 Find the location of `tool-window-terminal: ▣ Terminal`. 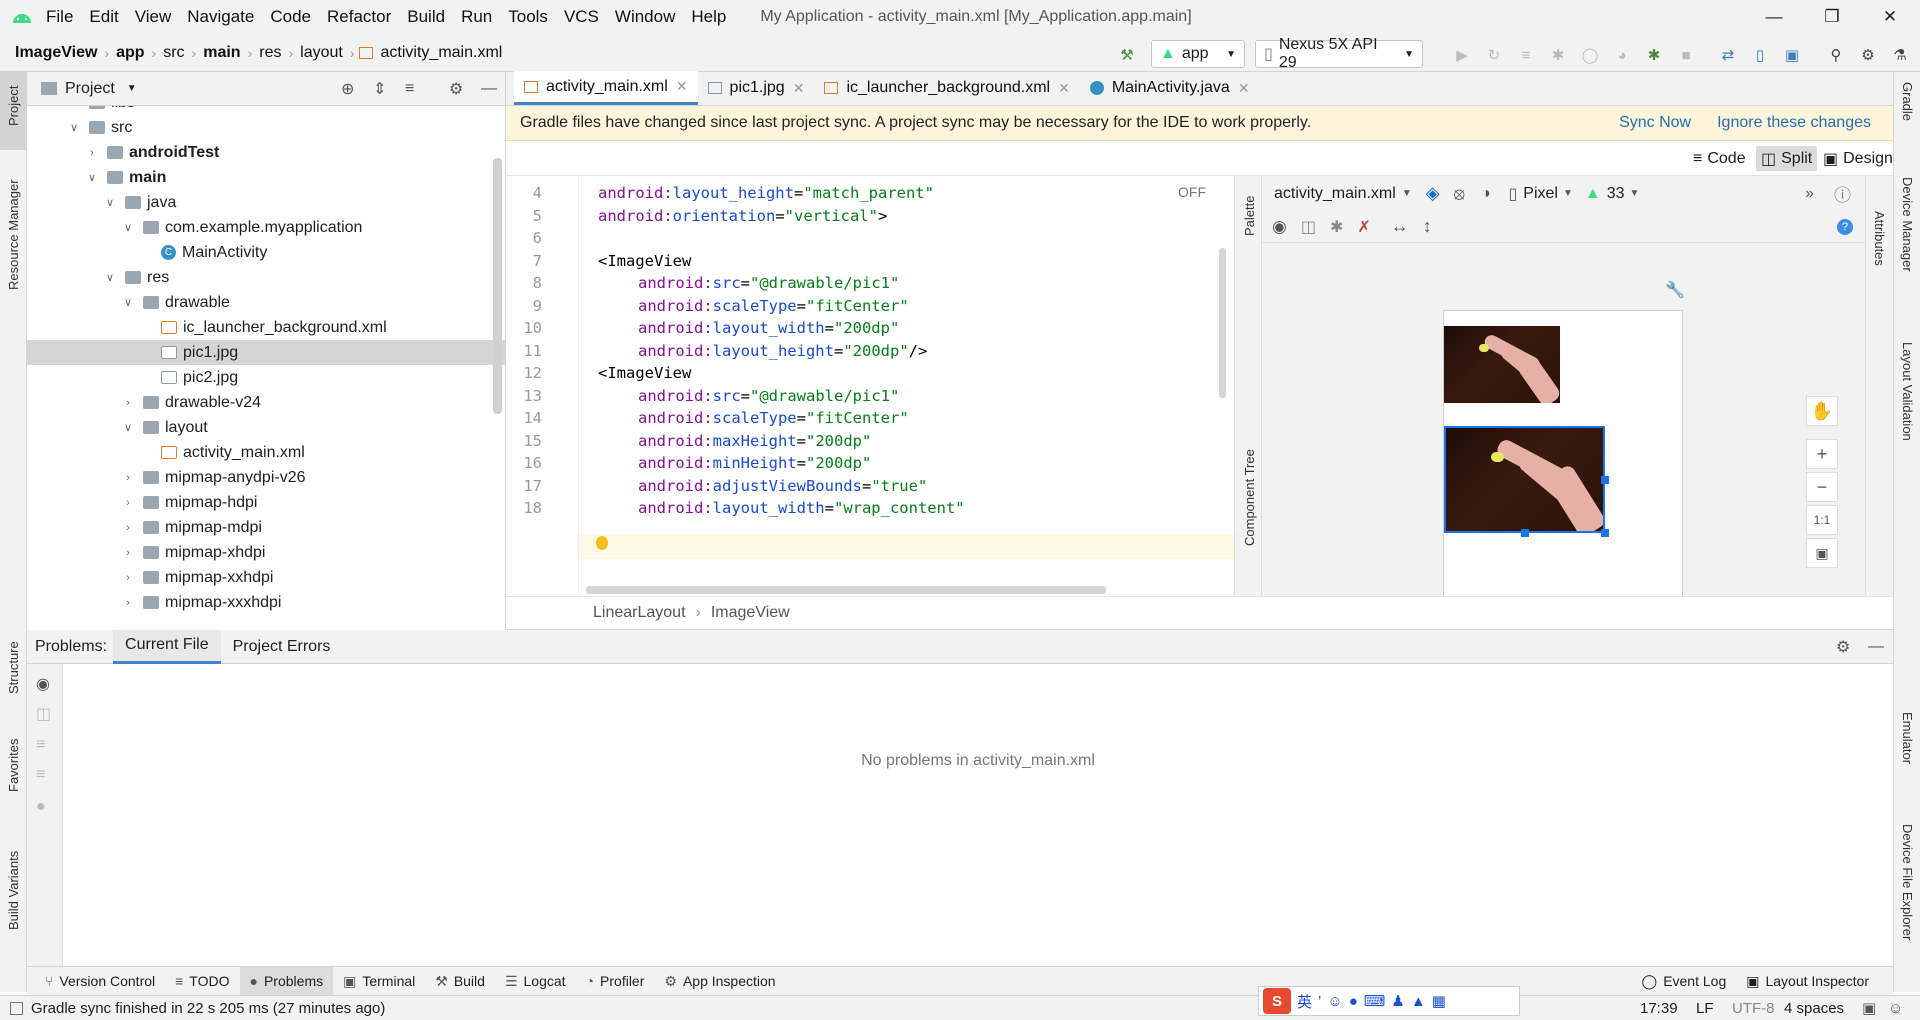

tool-window-terminal: ▣ Terminal is located at coordinates (379, 981).